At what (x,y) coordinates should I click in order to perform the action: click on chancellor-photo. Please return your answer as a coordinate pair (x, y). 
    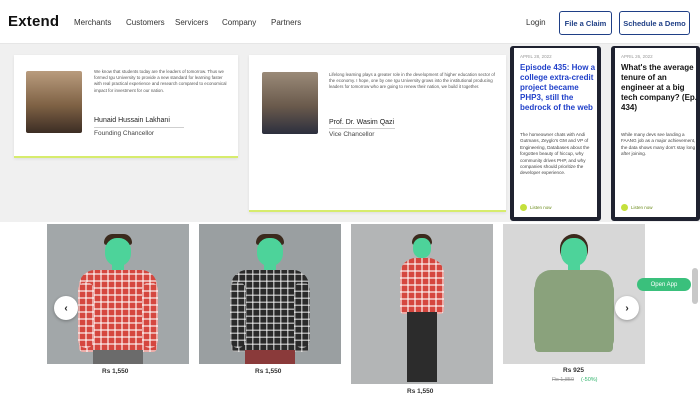
    Looking at the image, I should click on (54, 102).